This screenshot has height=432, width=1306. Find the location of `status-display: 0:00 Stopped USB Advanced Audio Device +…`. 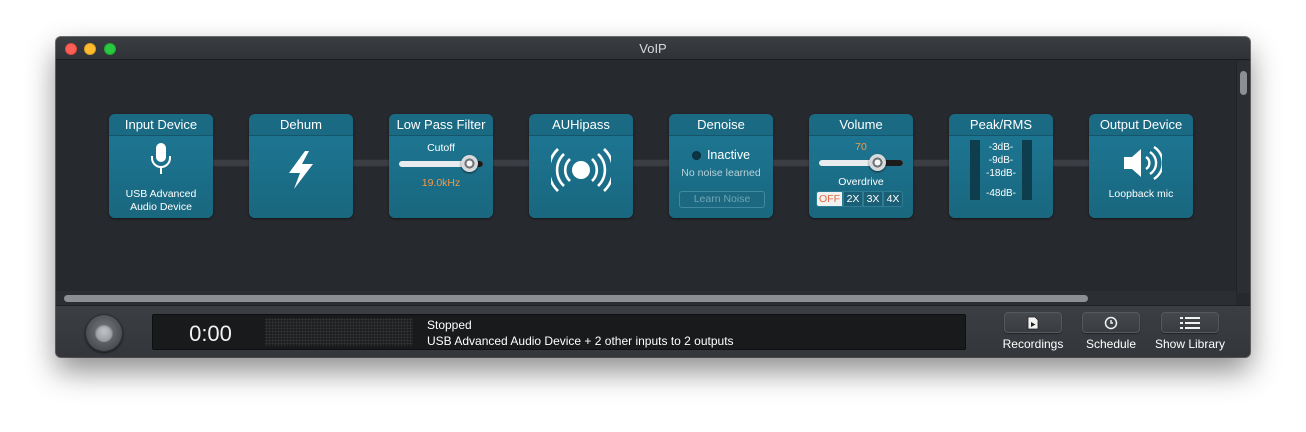

status-display: 0:00 Stopped USB Advanced Audio Device +… is located at coordinates (559, 332).